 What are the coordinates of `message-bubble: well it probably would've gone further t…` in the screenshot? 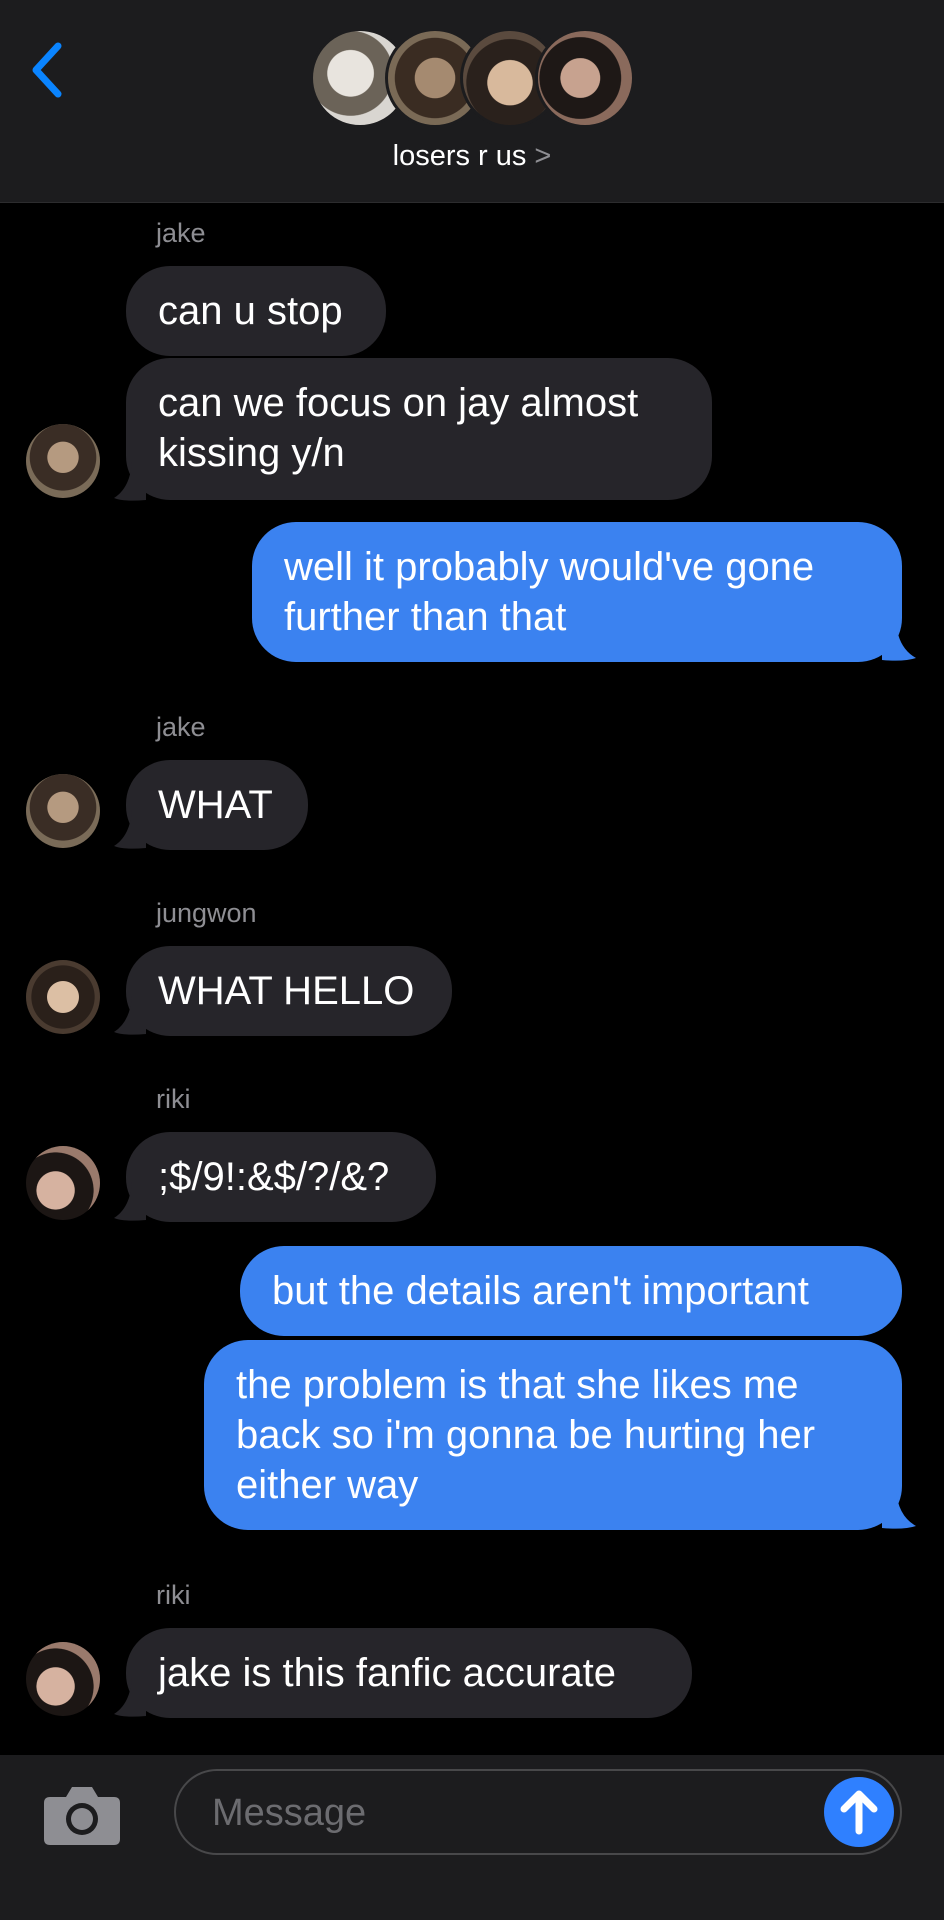 It's located at (577, 592).